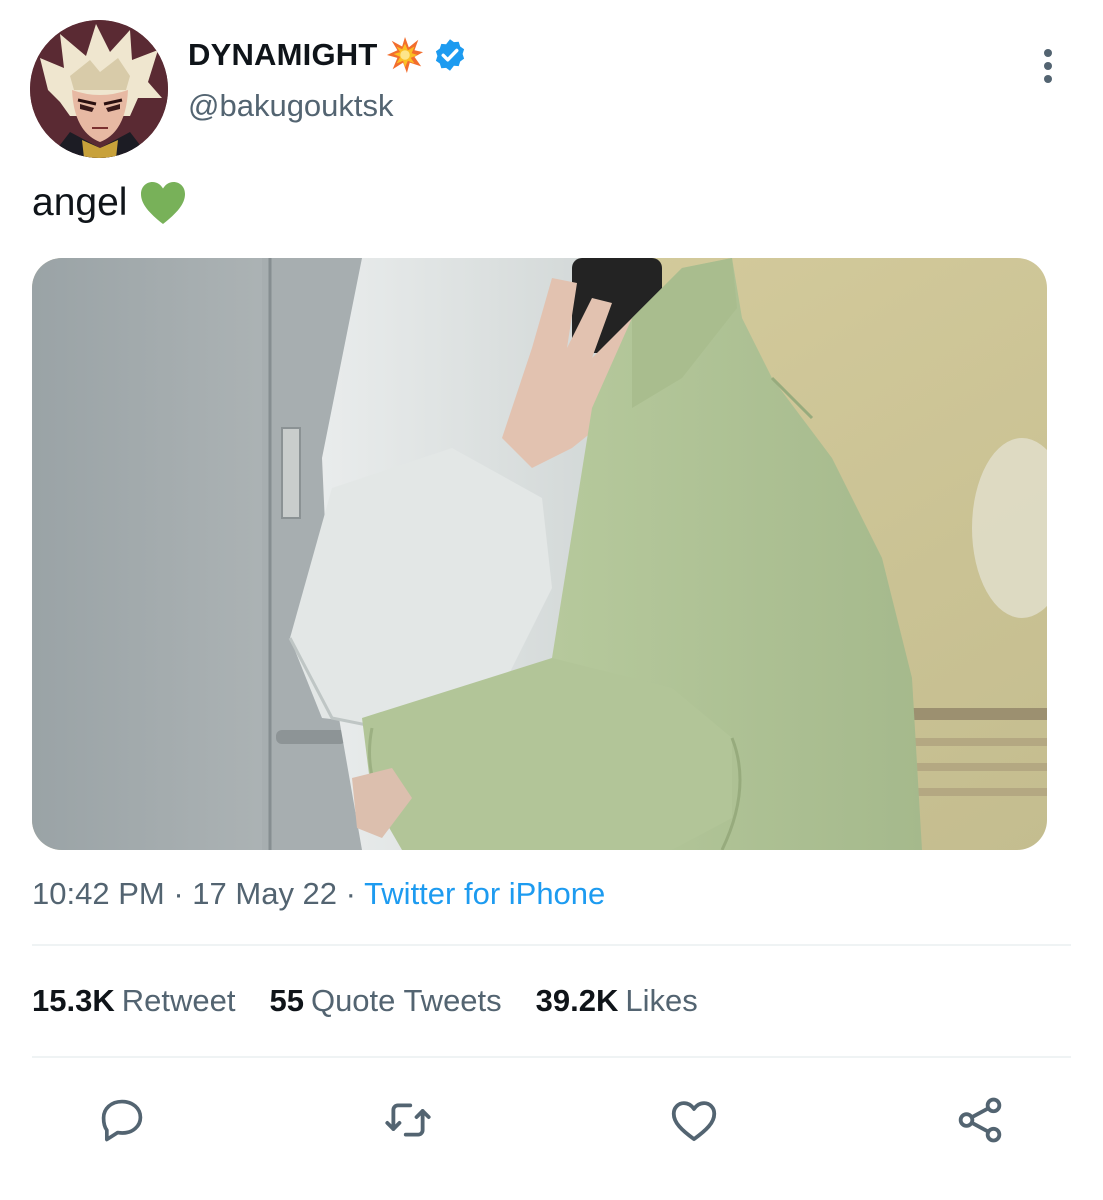 Image resolution: width=1103 pixels, height=1200 pixels. I want to click on like-icon, so click(694, 1121).